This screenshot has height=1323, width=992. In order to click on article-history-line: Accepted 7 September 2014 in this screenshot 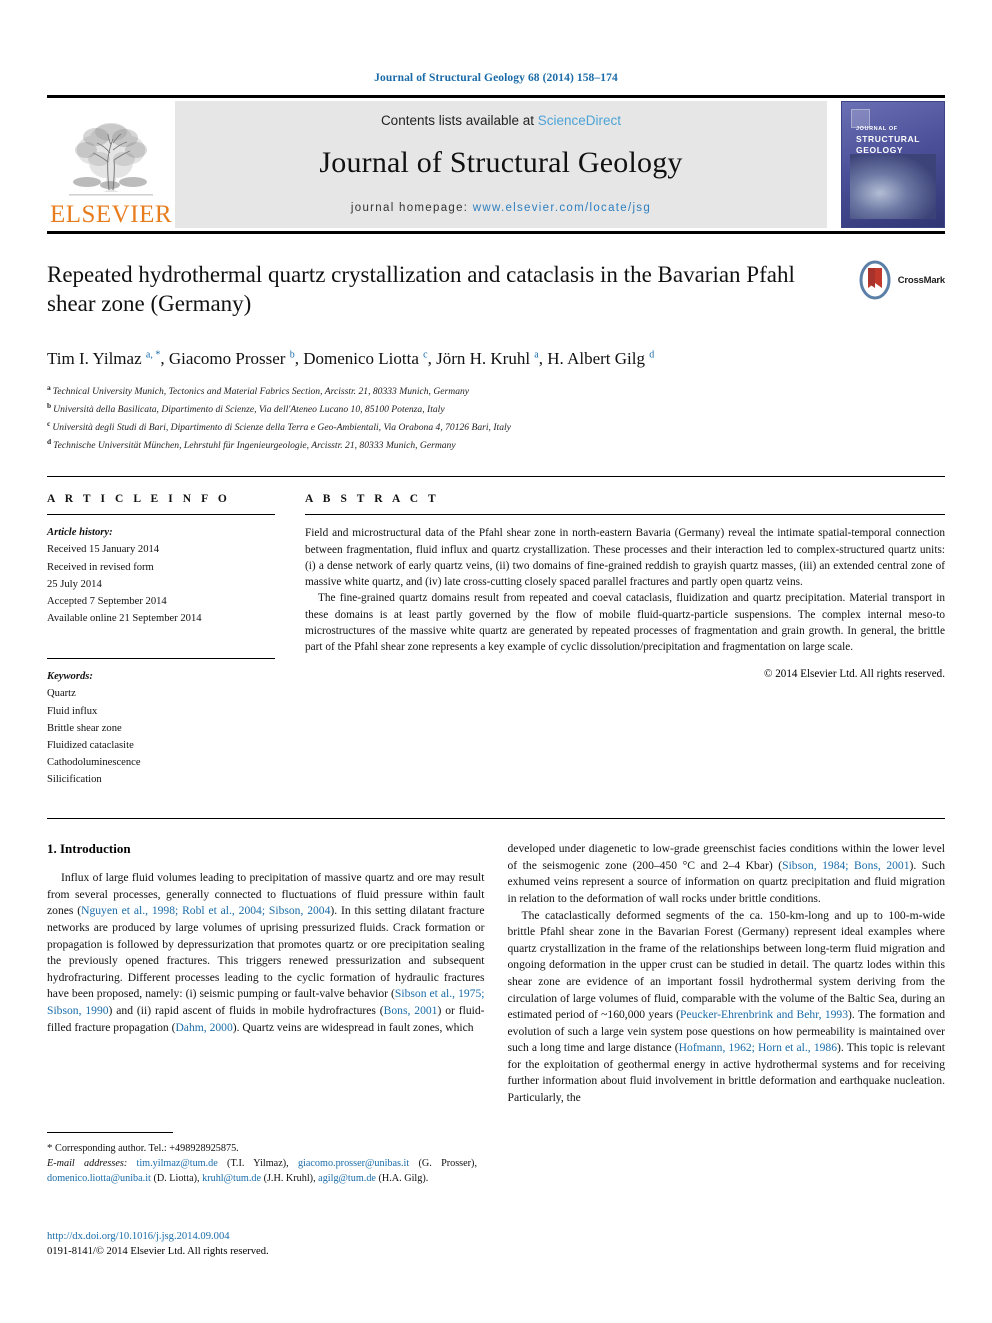, I will do `click(107, 601)`.